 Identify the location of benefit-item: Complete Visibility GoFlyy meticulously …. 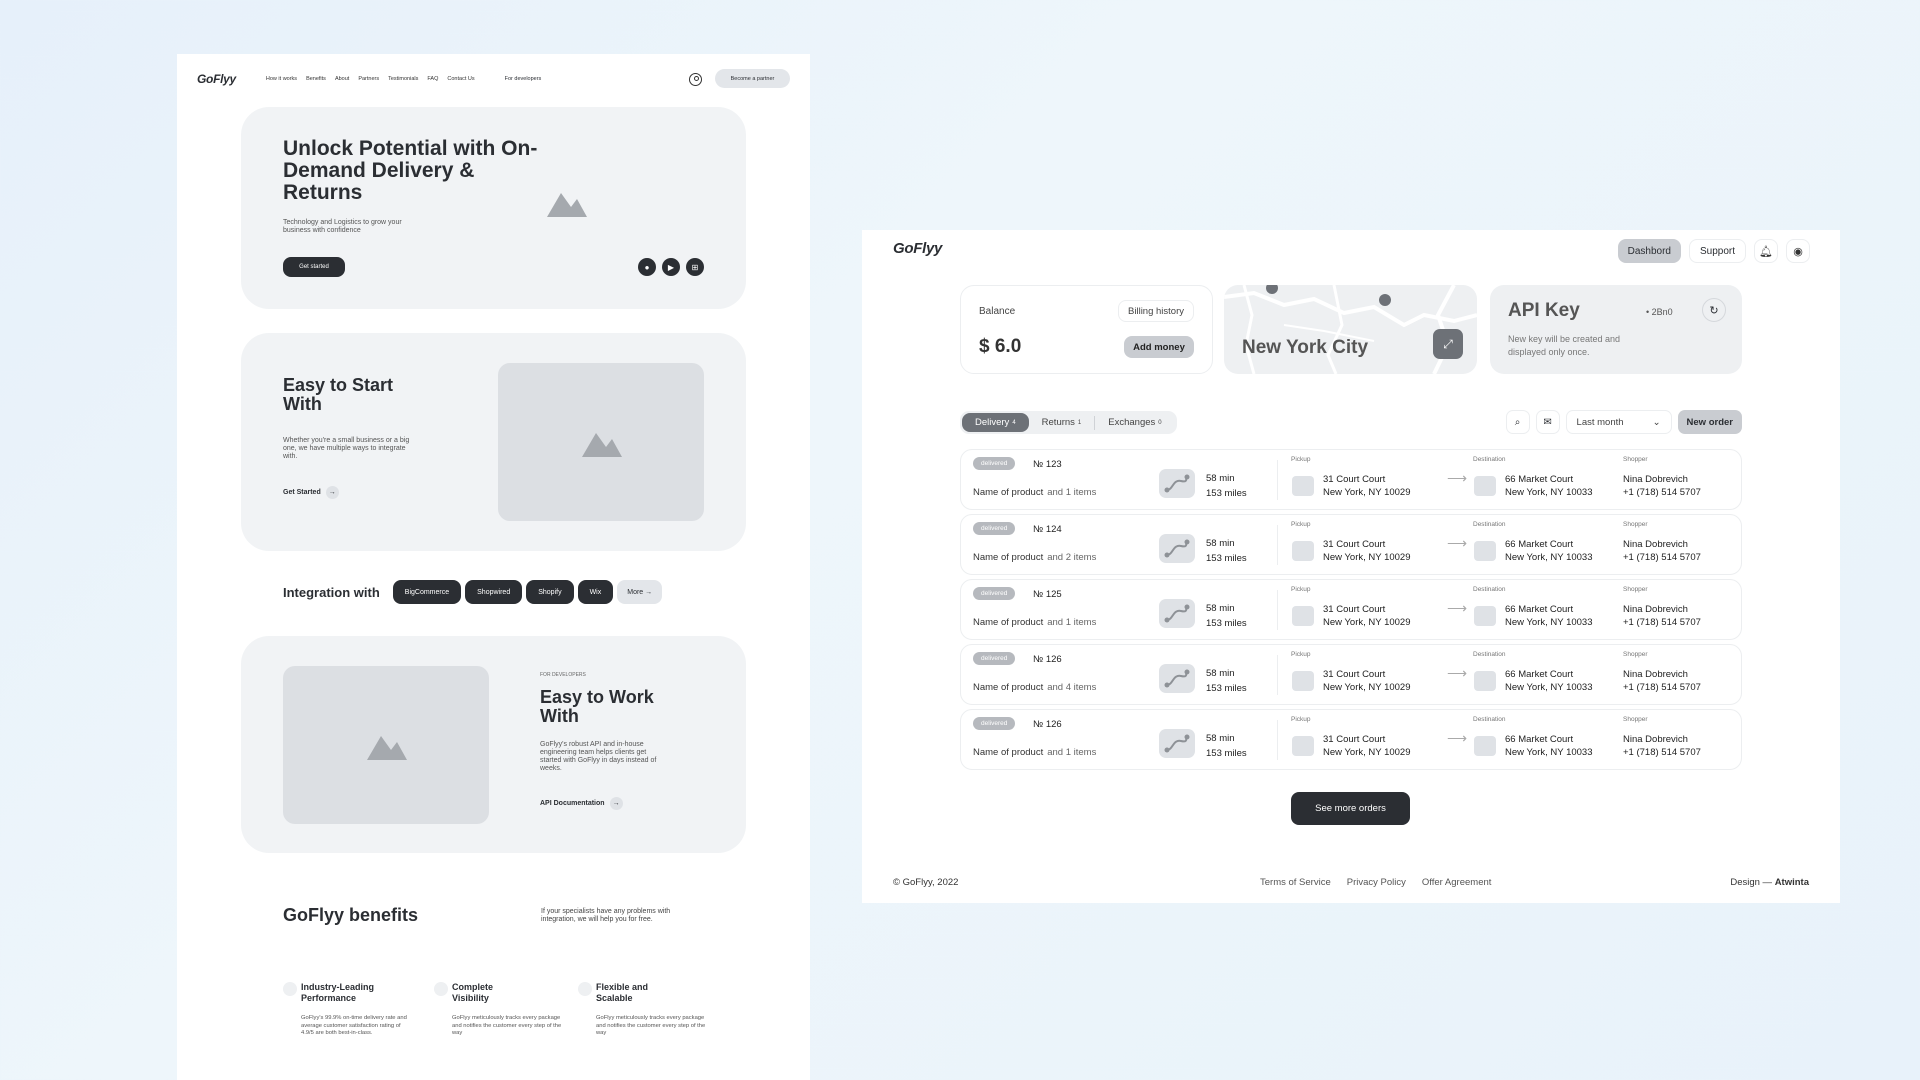
(503, 1010).